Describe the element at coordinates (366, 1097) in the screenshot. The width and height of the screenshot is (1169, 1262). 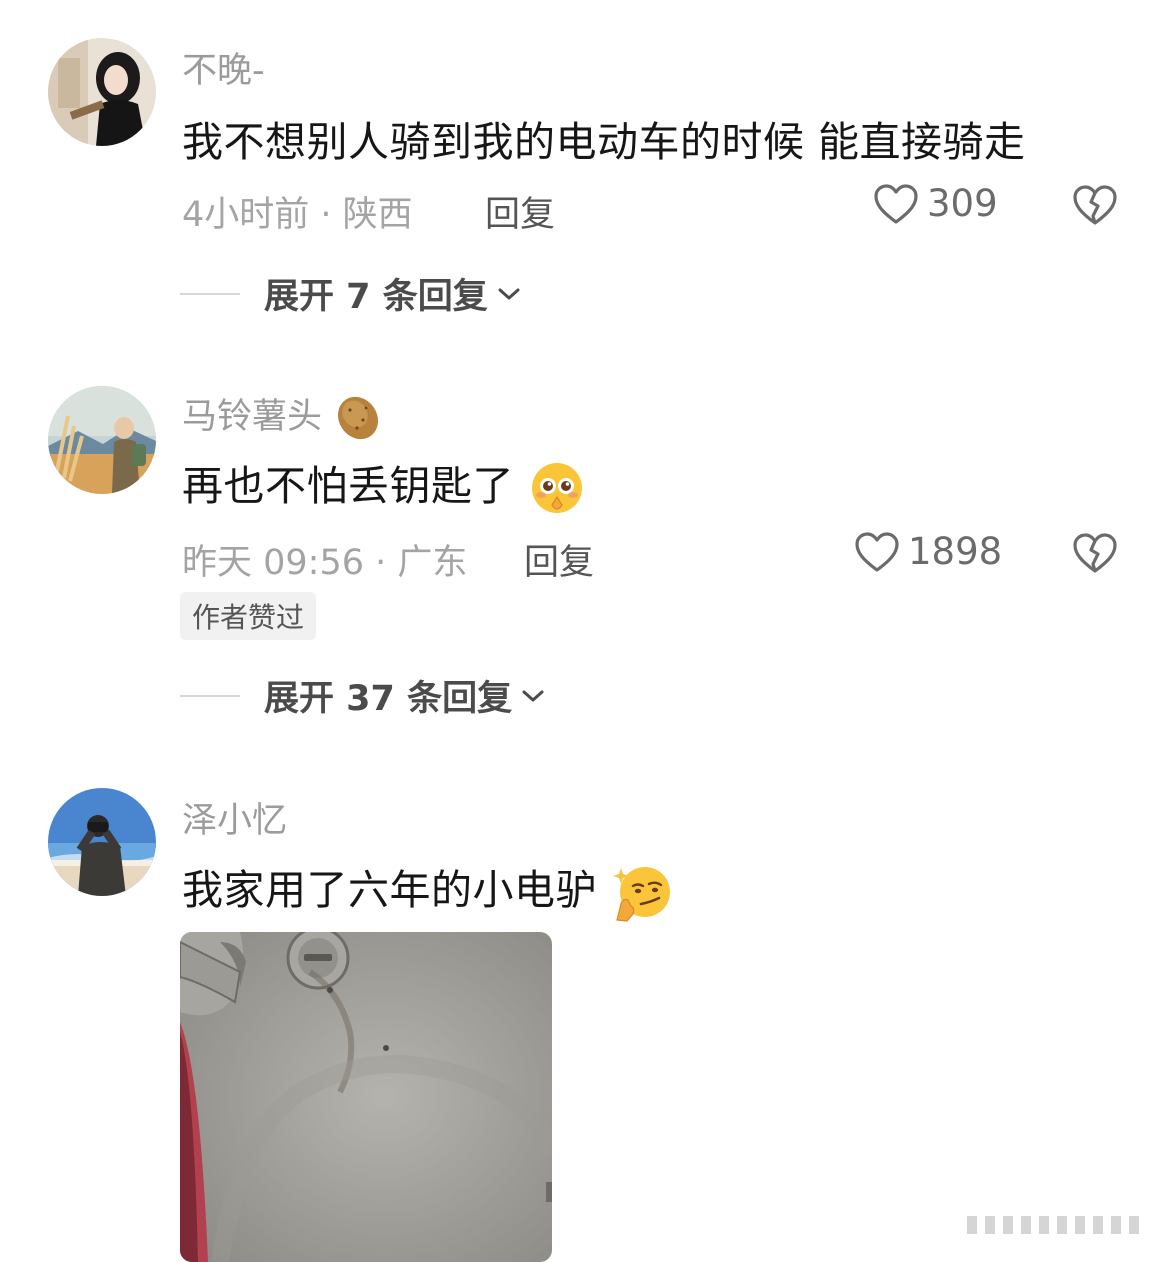
I see `comment-photo` at that location.